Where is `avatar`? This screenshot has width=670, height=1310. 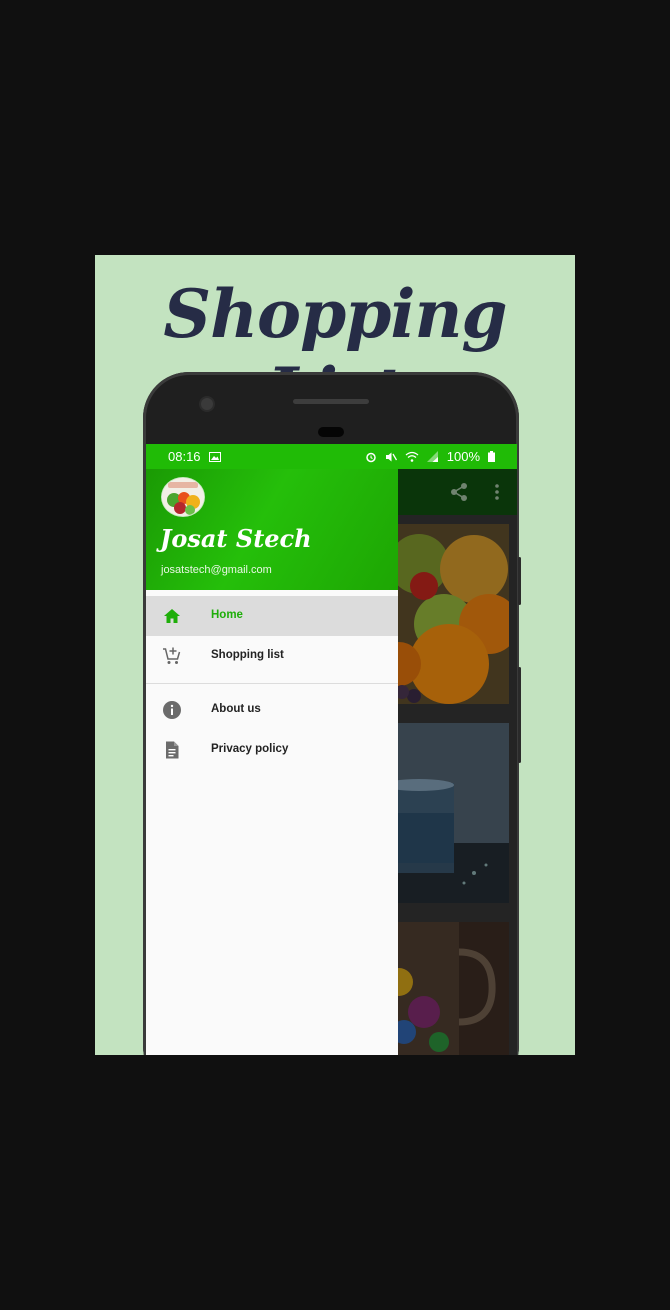
avatar is located at coordinates (183, 497).